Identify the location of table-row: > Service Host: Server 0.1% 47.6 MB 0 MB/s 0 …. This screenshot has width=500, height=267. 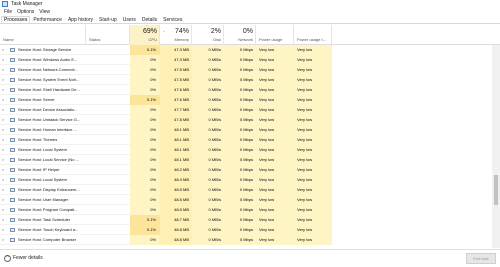
(246, 100).